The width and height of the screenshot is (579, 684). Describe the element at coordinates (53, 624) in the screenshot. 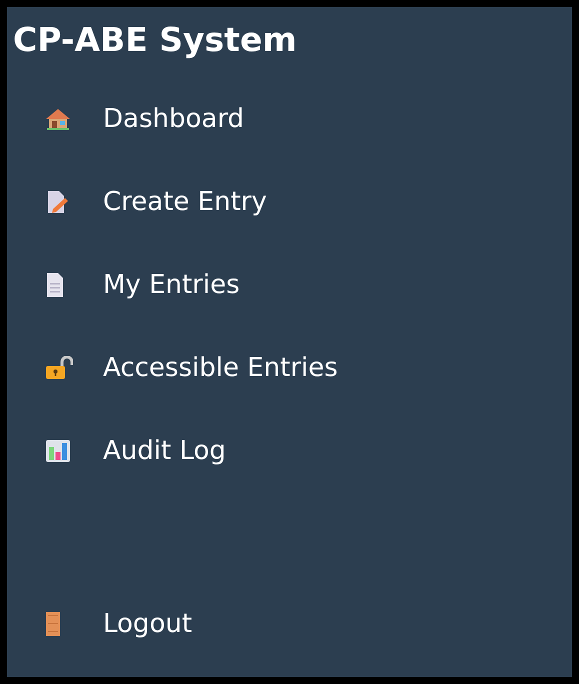

I see `door-icon` at that location.